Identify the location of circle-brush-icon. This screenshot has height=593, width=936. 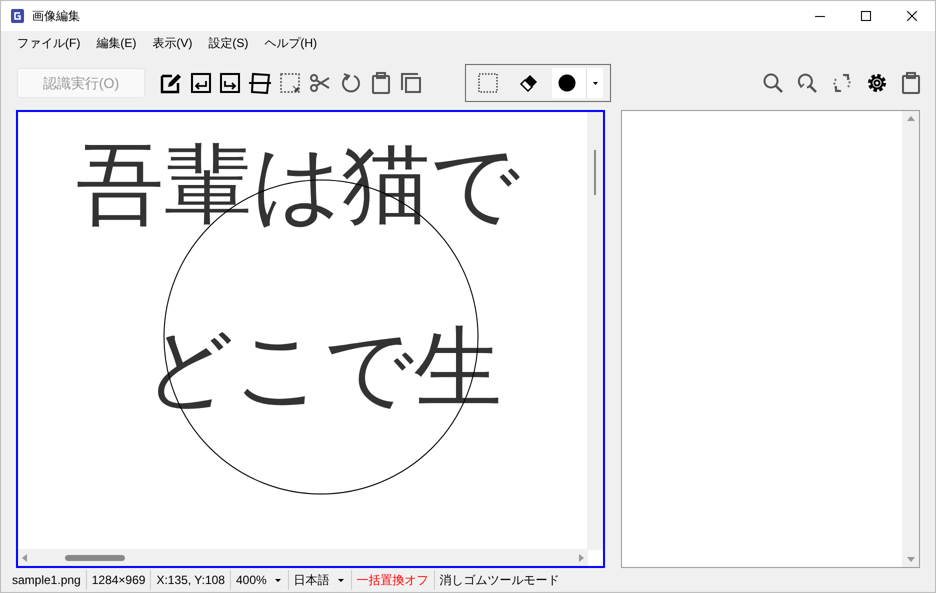
(567, 83).